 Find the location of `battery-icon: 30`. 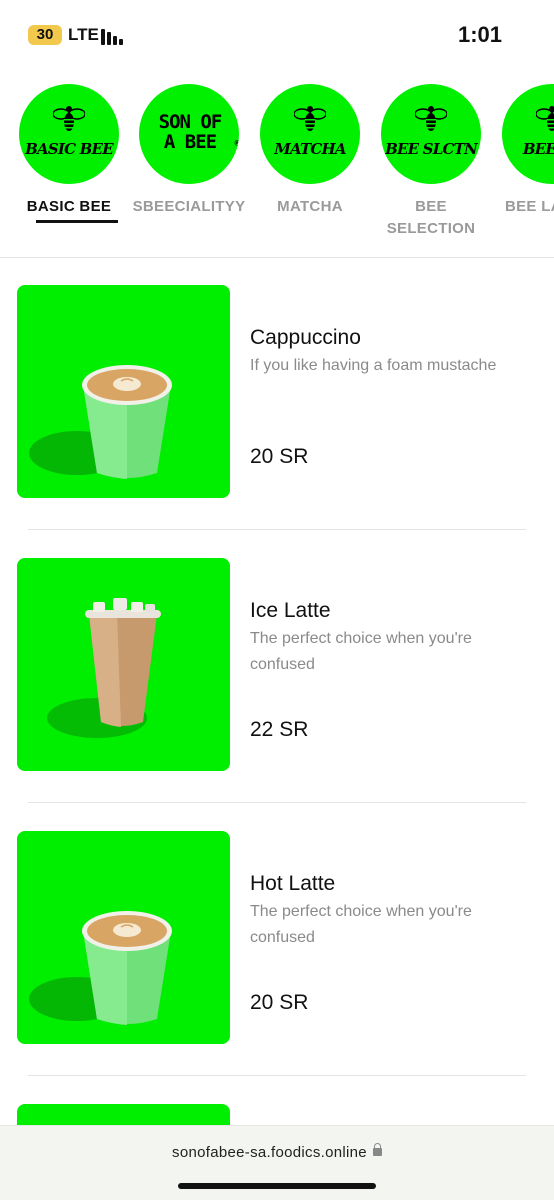

battery-icon: 30 is located at coordinates (45, 35).